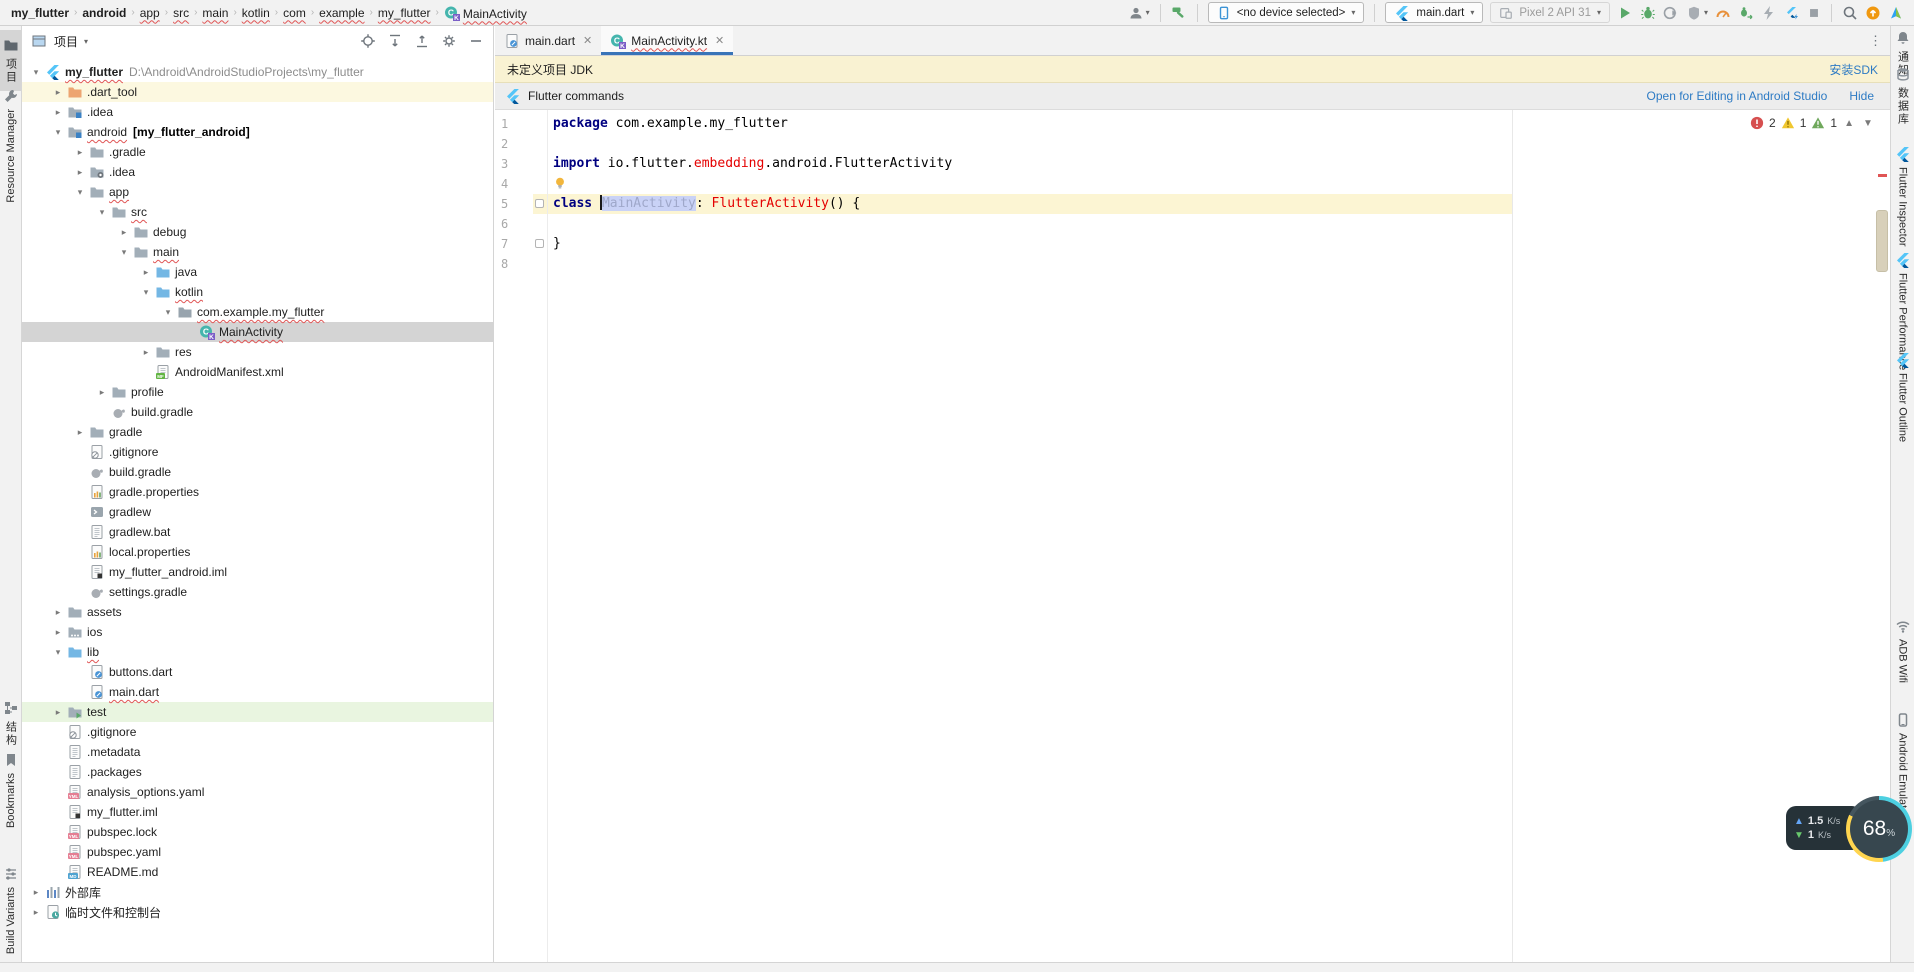 Image resolution: width=1914 pixels, height=972 pixels. I want to click on breadcrumb-item-main: main, so click(215, 13).